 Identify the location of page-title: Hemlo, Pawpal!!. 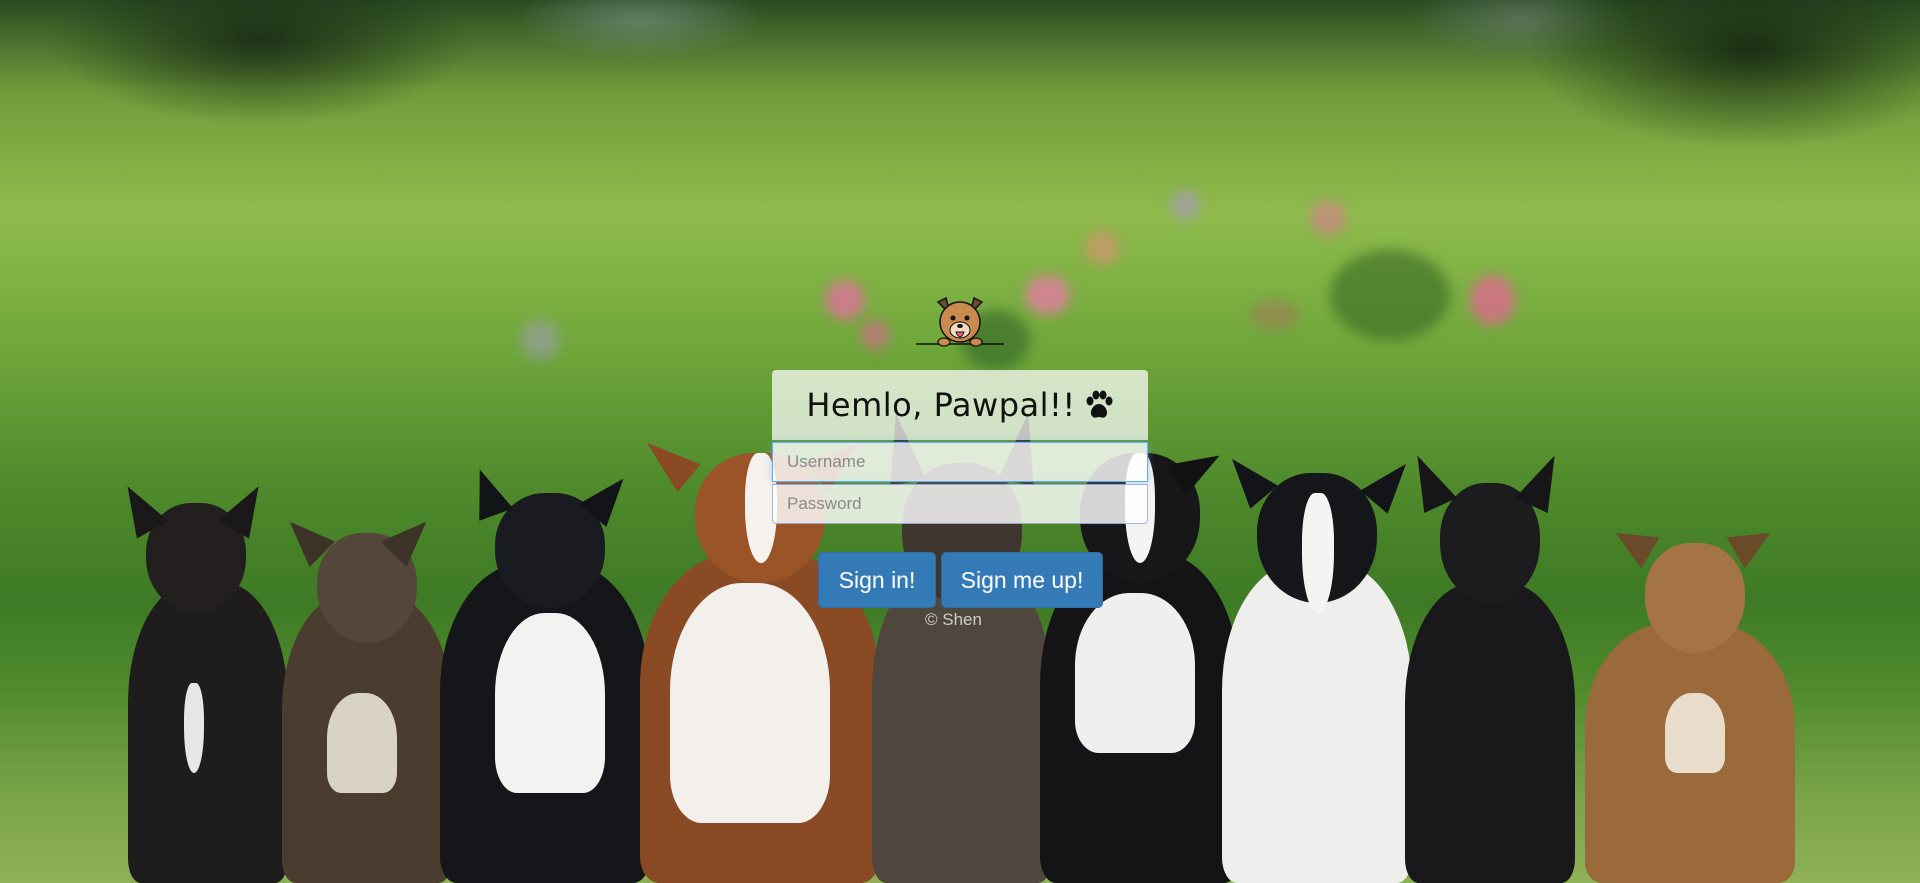
(941, 405).